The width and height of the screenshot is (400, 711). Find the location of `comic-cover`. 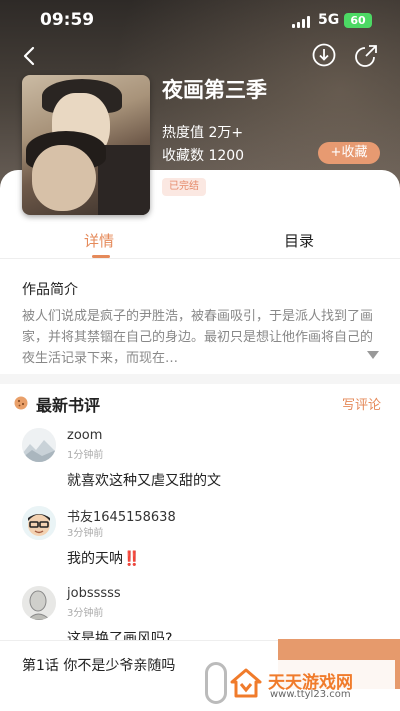

comic-cover is located at coordinates (86, 145).